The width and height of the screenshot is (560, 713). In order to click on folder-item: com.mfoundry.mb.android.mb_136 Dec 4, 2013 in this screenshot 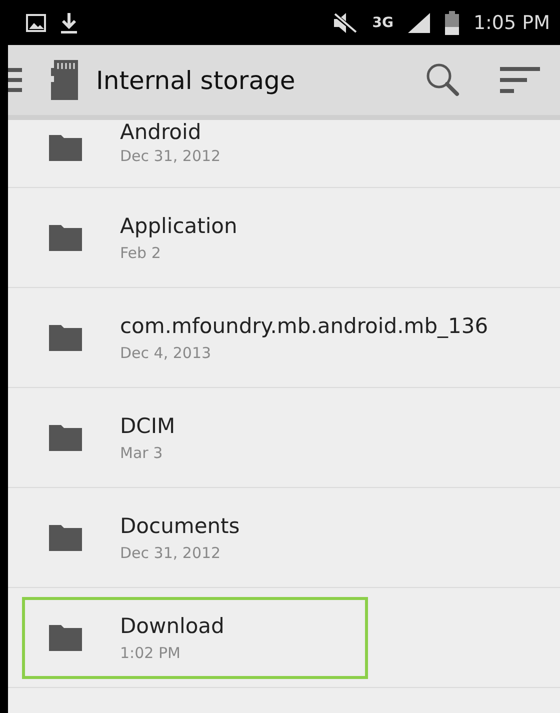, I will do `click(261, 337)`.